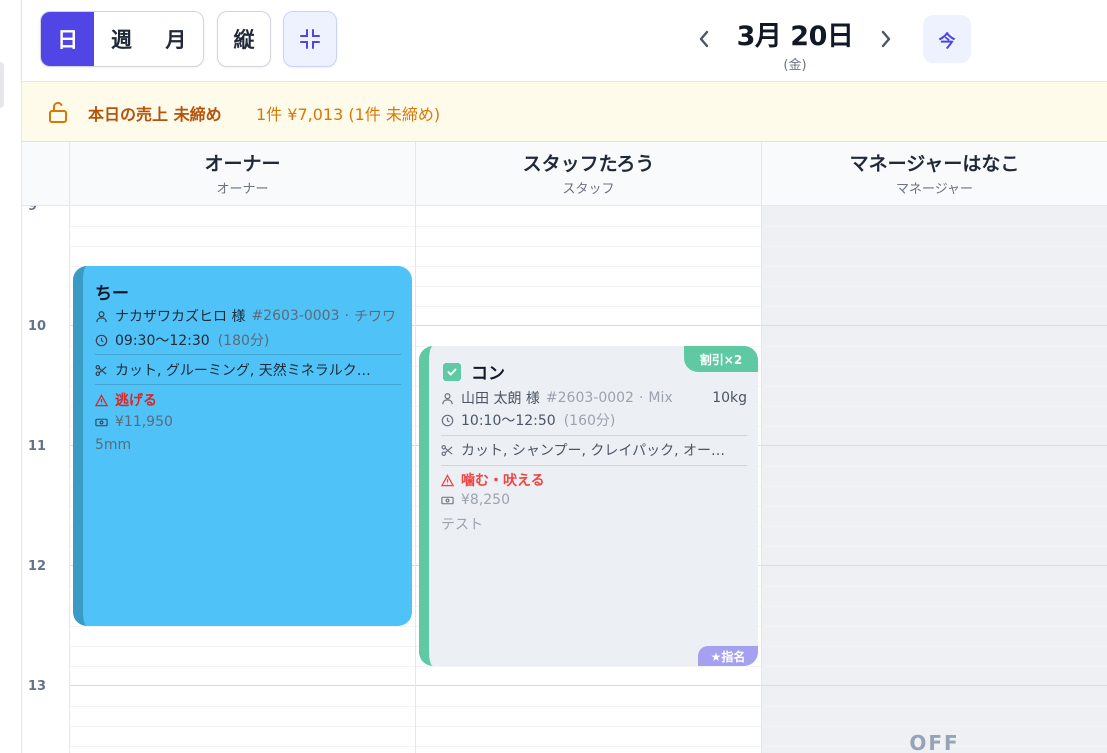  What do you see at coordinates (588, 164) in the screenshot?
I see `staff-name: スタッフたろう` at bounding box center [588, 164].